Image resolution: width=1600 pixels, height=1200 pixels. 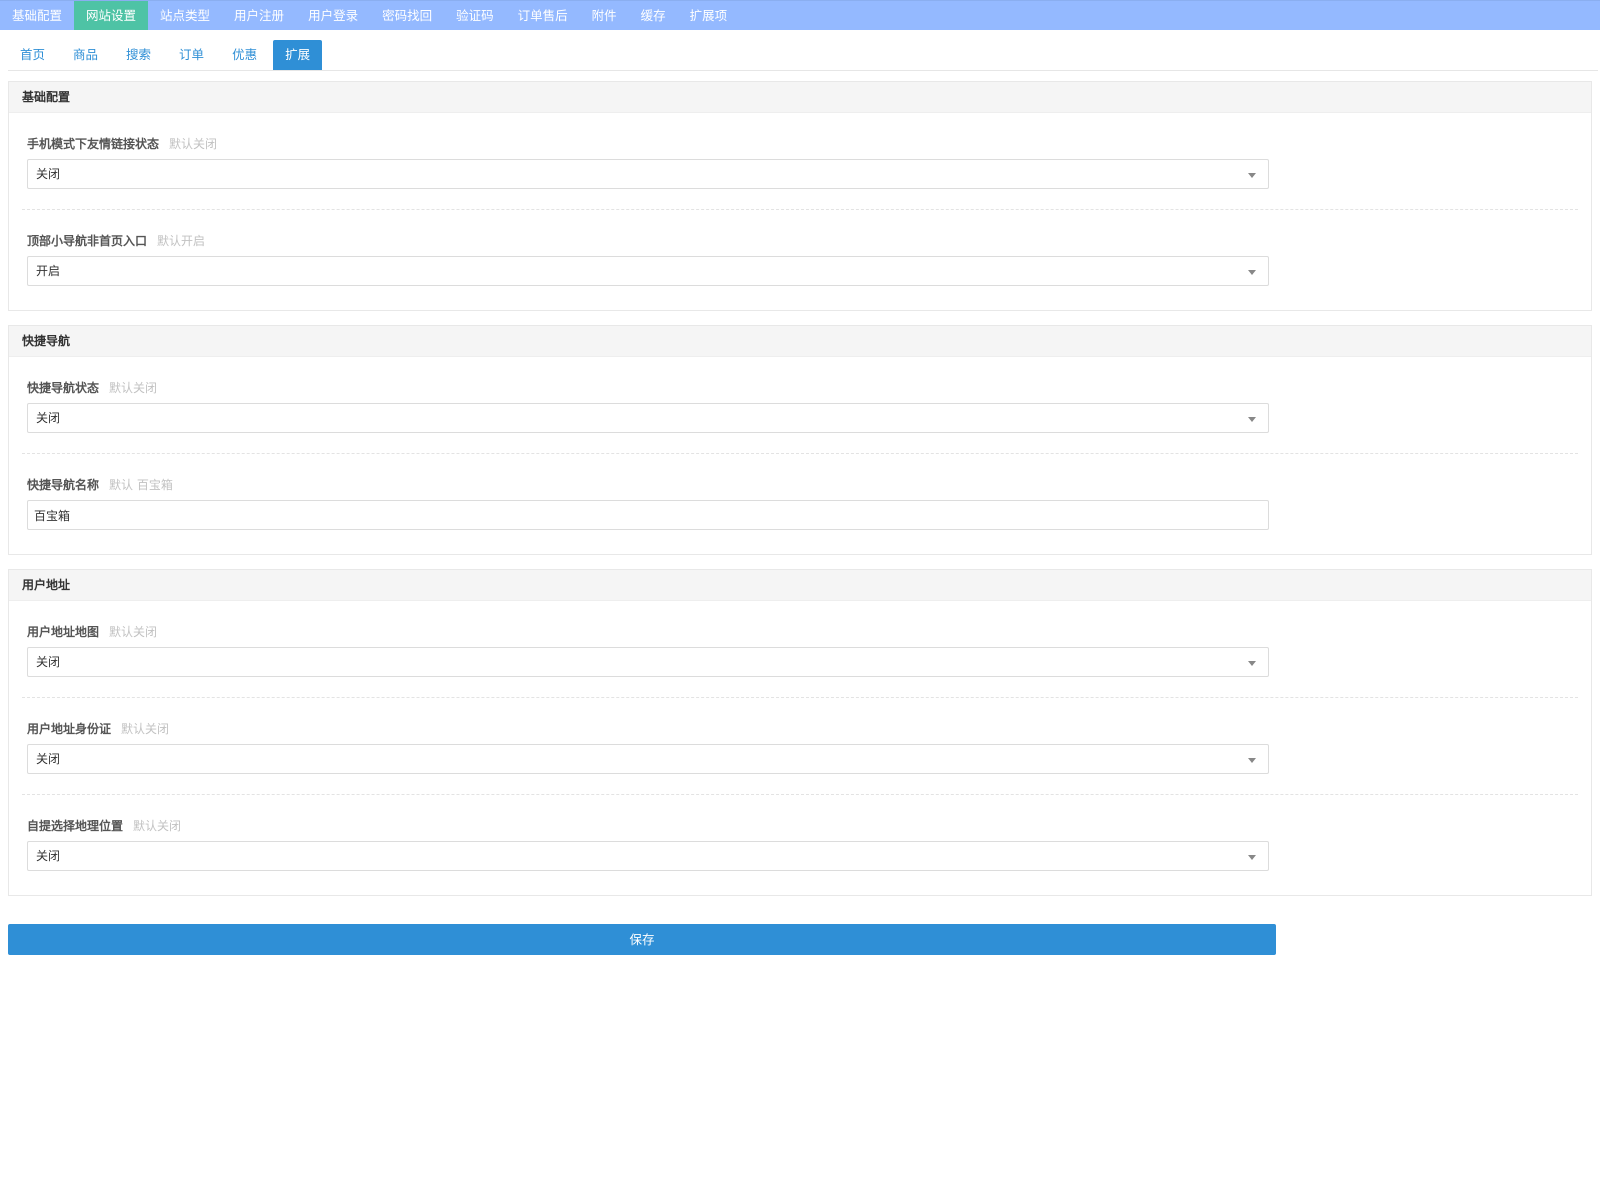 I want to click on field-label: 用户地址身份证, so click(x=69, y=729).